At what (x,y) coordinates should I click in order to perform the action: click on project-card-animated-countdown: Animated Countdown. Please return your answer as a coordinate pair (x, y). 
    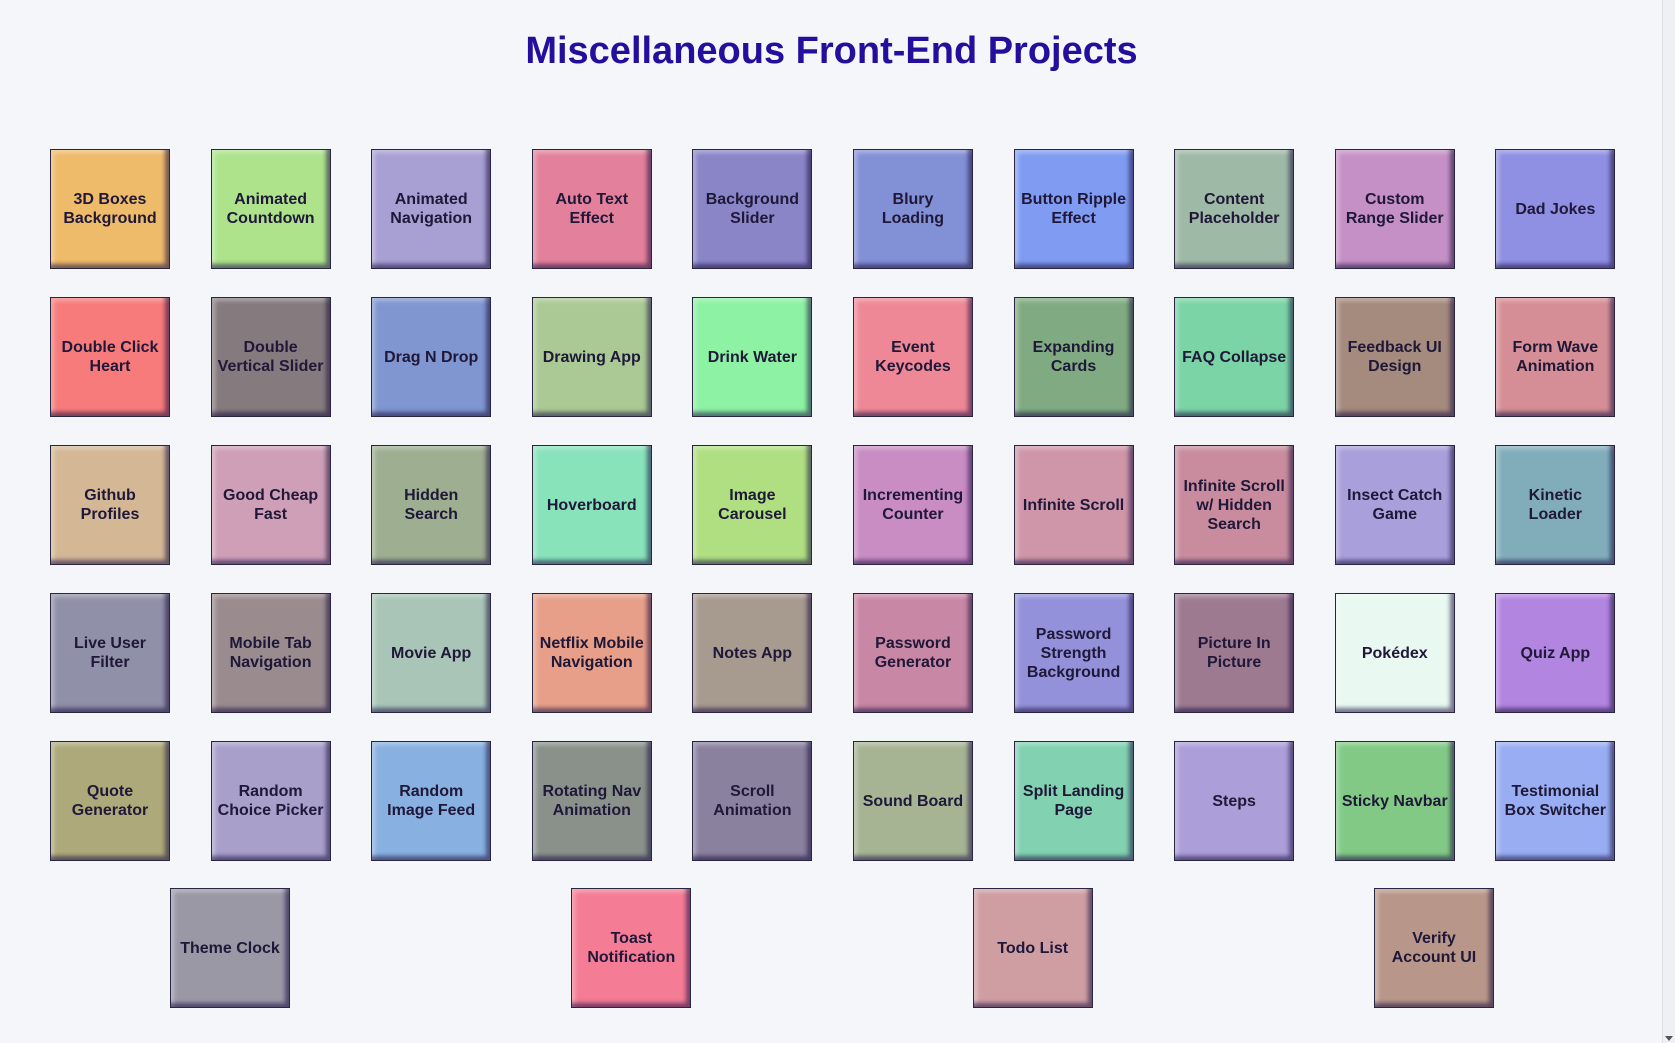
    Looking at the image, I should click on (270, 209).